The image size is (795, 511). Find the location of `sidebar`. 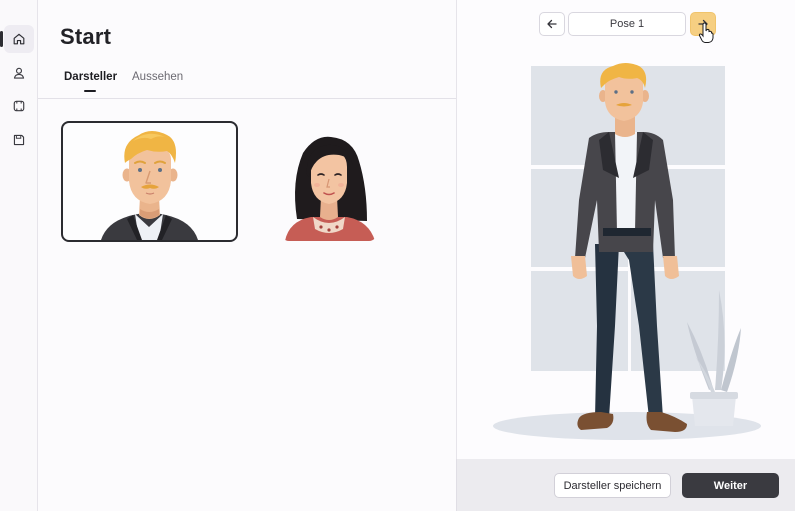

sidebar is located at coordinates (19, 255).